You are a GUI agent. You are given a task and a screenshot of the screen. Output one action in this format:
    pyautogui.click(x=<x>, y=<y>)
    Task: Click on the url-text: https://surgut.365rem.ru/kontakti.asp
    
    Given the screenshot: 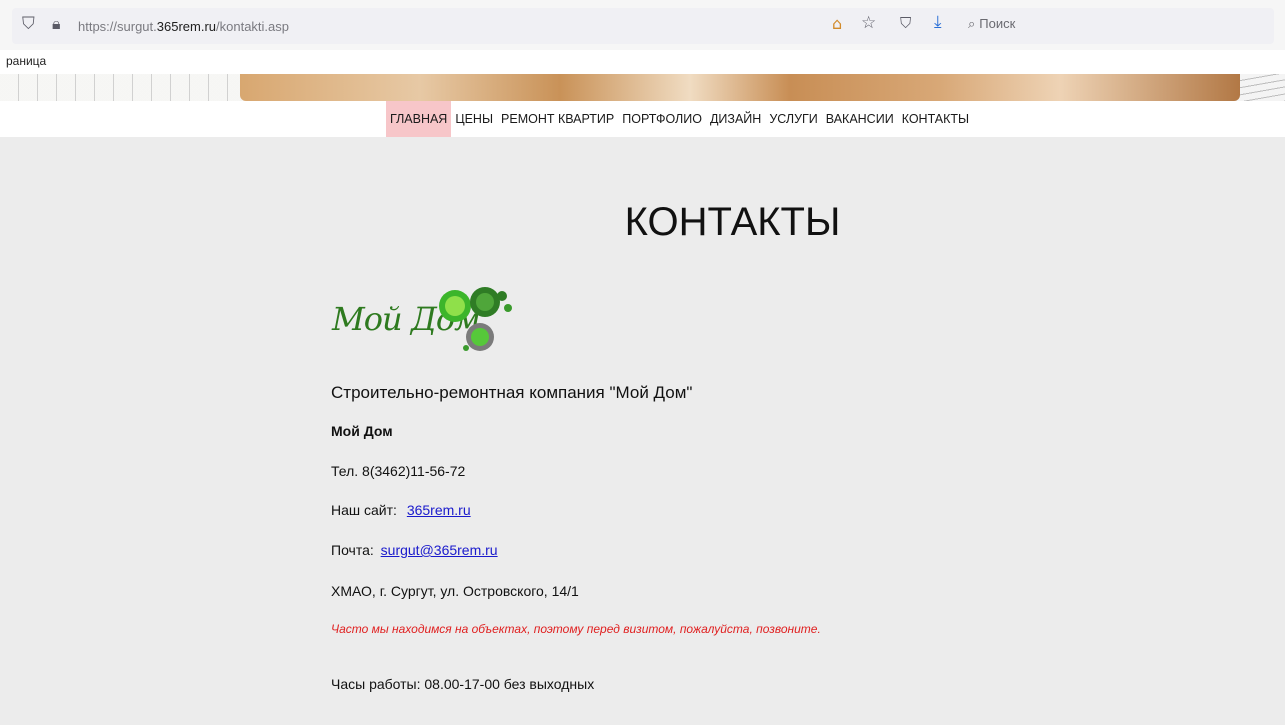 What is the action you would take?
    pyautogui.click(x=183, y=26)
    